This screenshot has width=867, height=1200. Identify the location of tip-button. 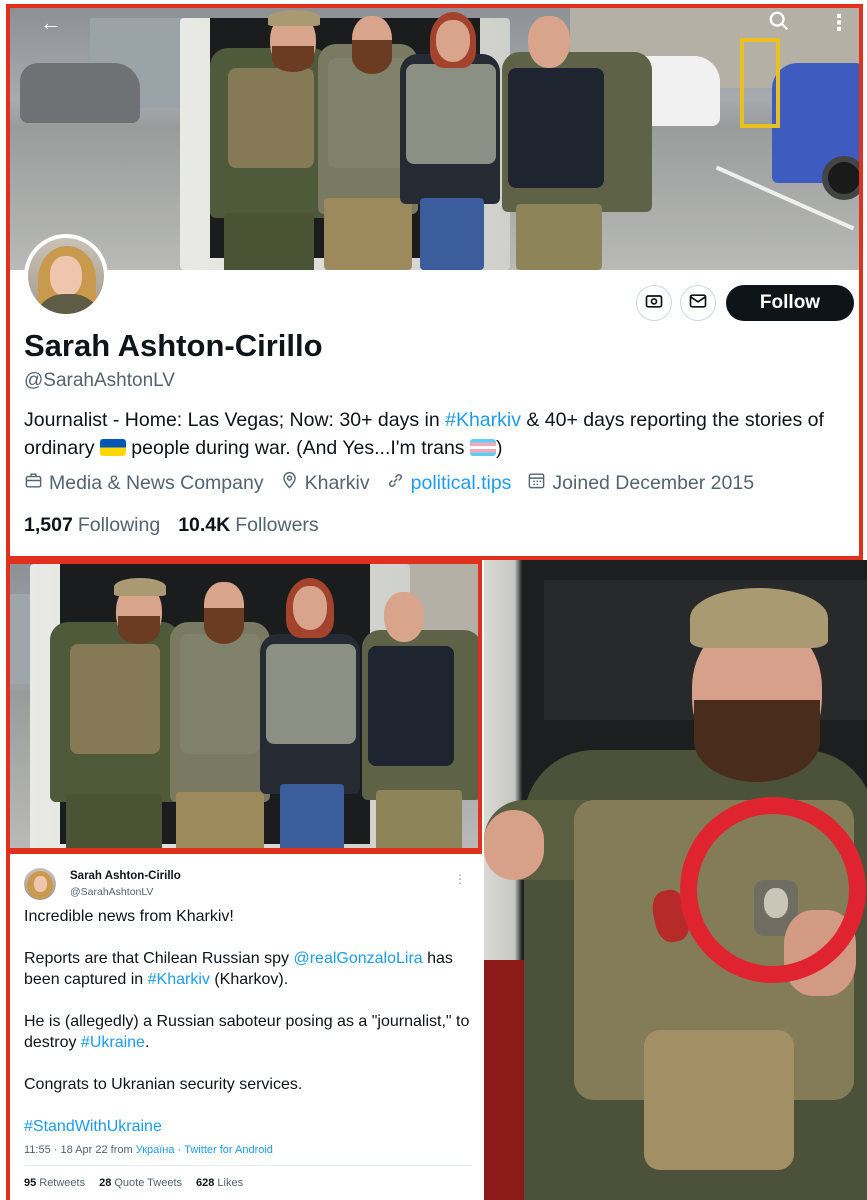
(654, 303).